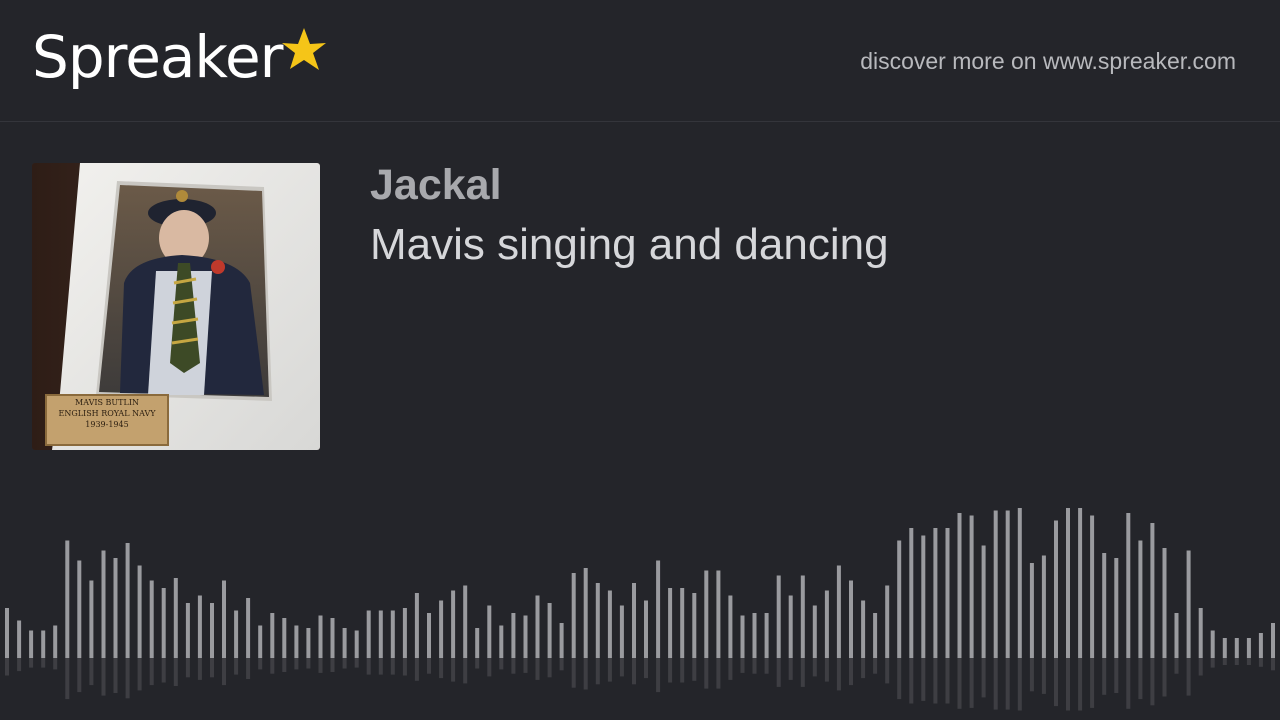  I want to click on spreaker-logo: Spreaker, so click(180, 62).